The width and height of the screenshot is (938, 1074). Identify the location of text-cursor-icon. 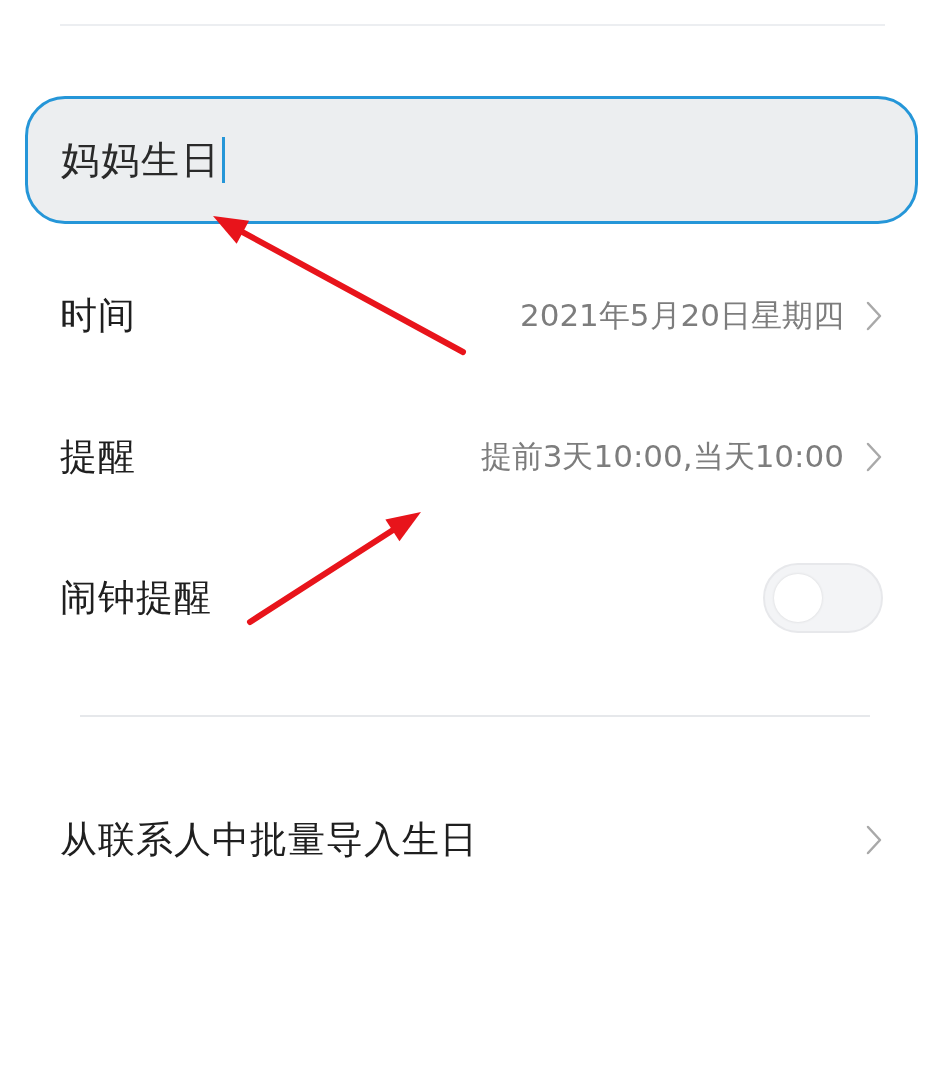
(223, 160).